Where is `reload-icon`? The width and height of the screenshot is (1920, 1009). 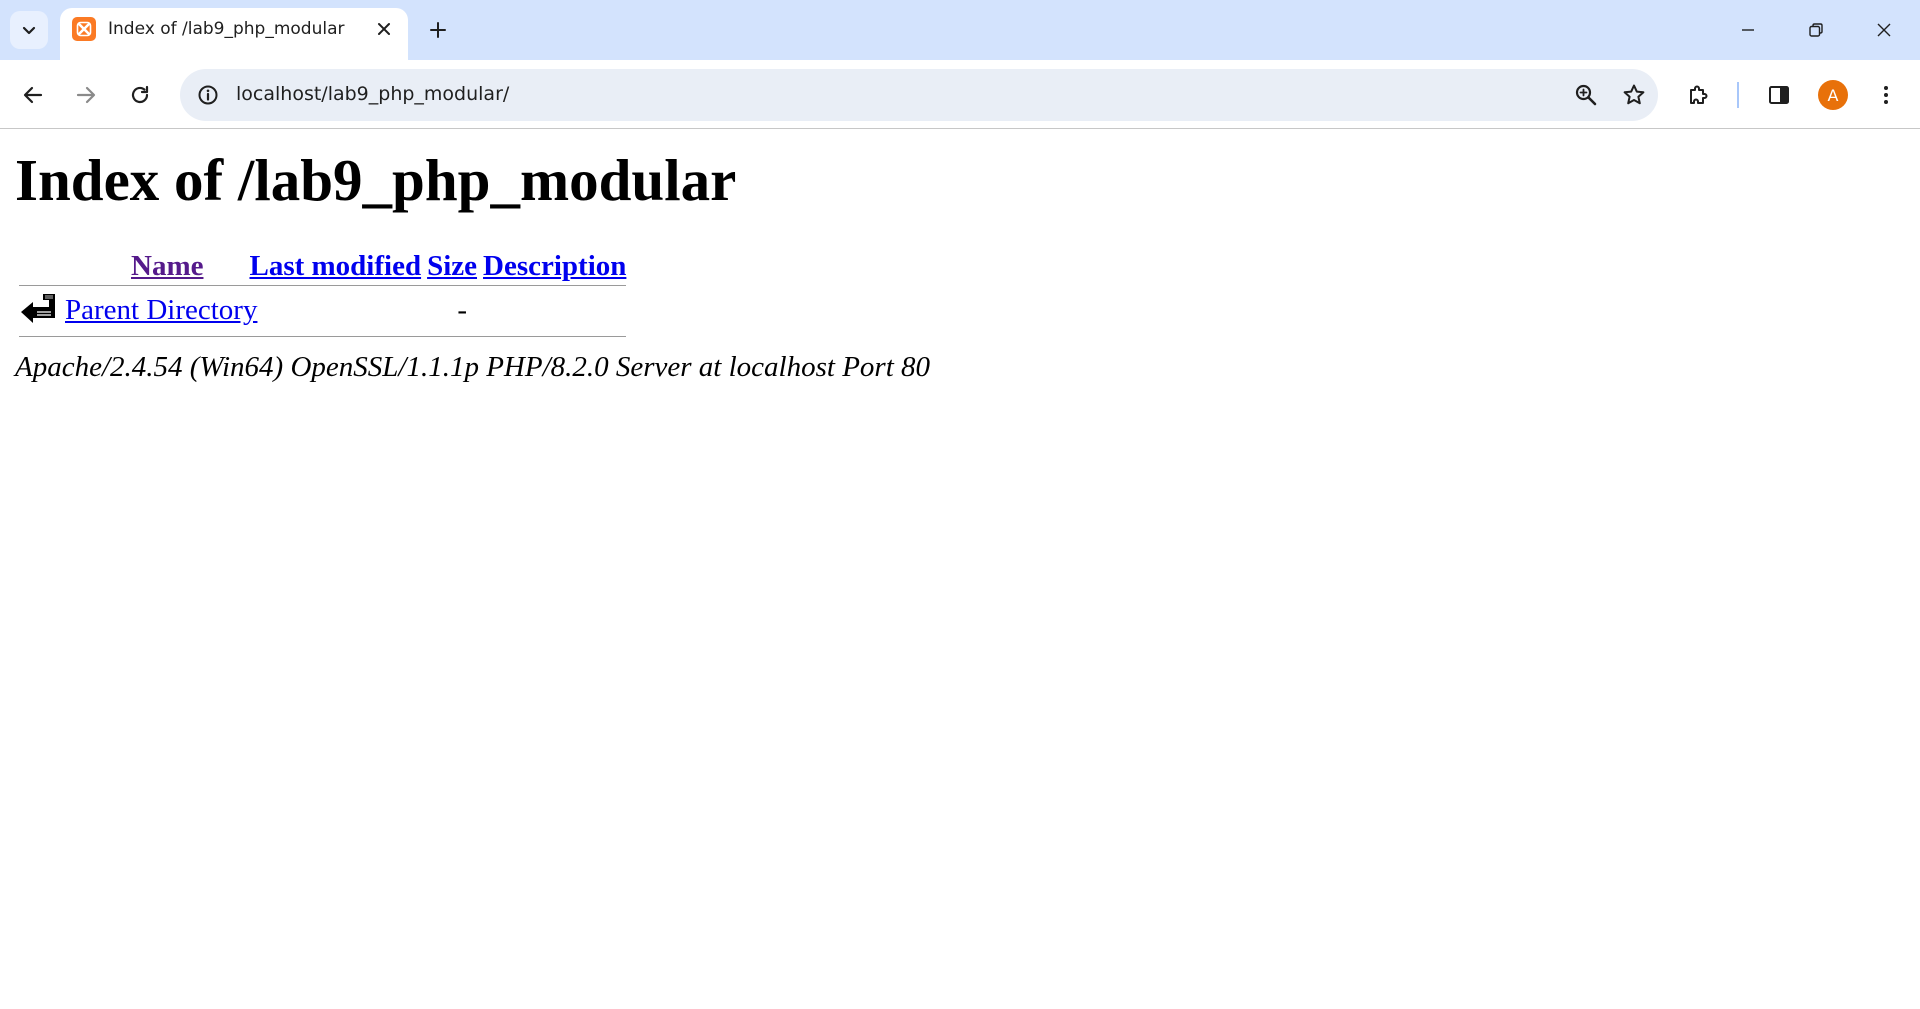
reload-icon is located at coordinates (140, 94).